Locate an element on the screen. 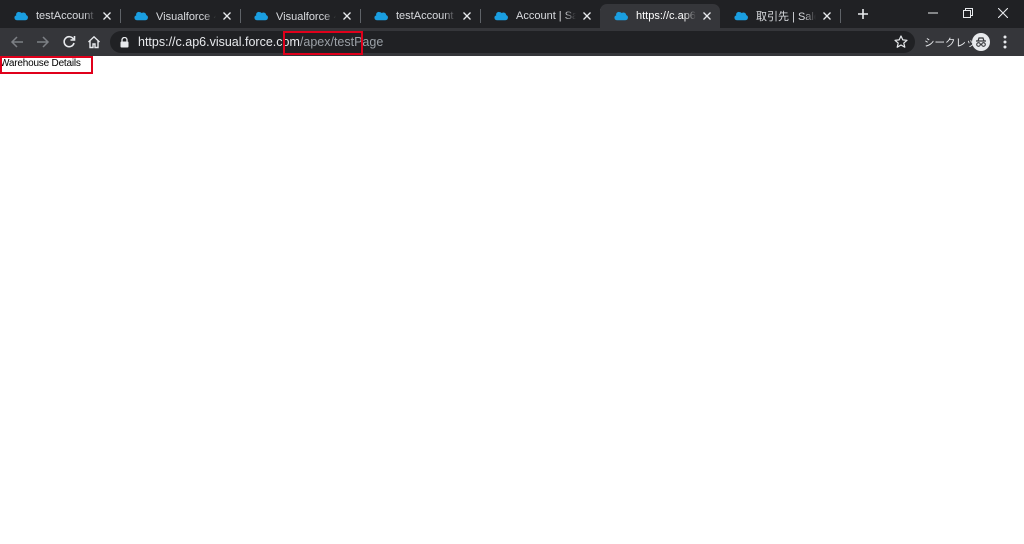 The width and height of the screenshot is (1024, 544). incognito-icon is located at coordinates (981, 42).